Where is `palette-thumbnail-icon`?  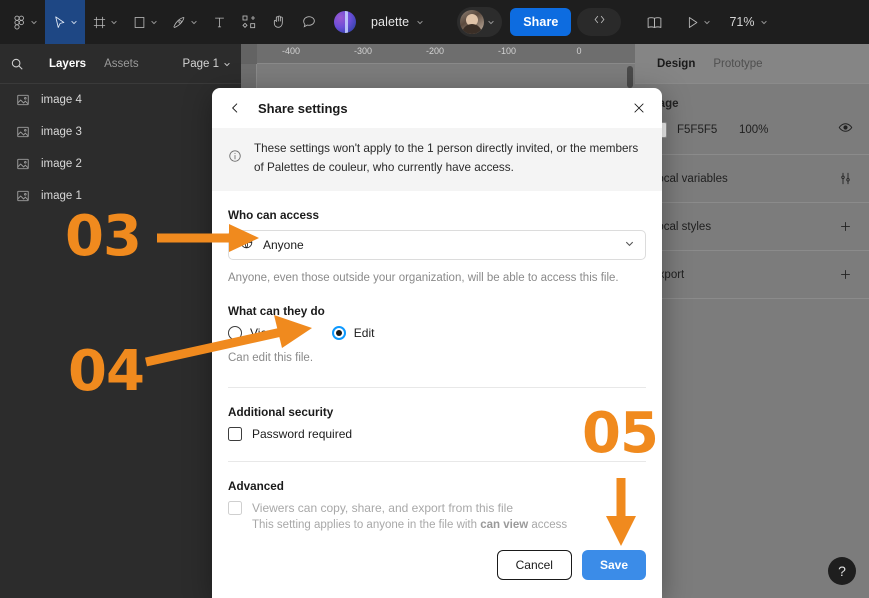 palette-thumbnail-icon is located at coordinates (345, 22).